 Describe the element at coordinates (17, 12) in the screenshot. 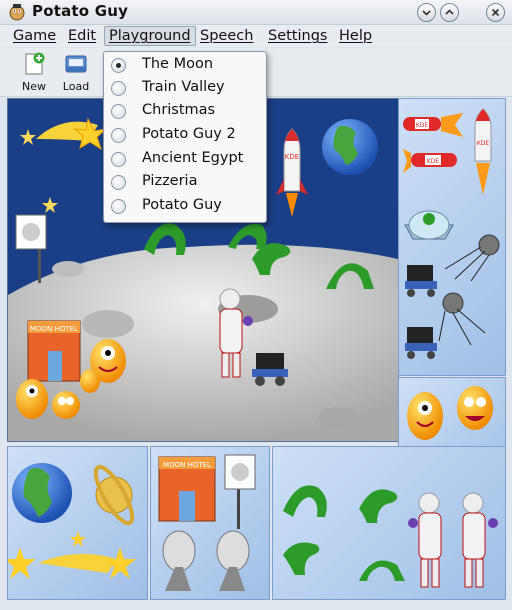

I see `potato-guy-app-icon` at that location.